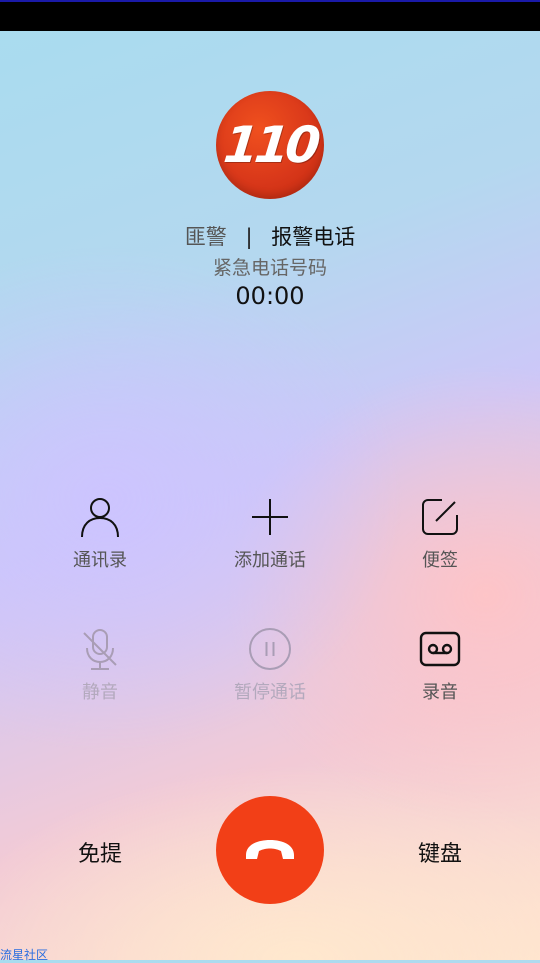 The image size is (540, 963). Describe the element at coordinates (100, 560) in the screenshot. I see `contacts-label: 通讯录` at that location.